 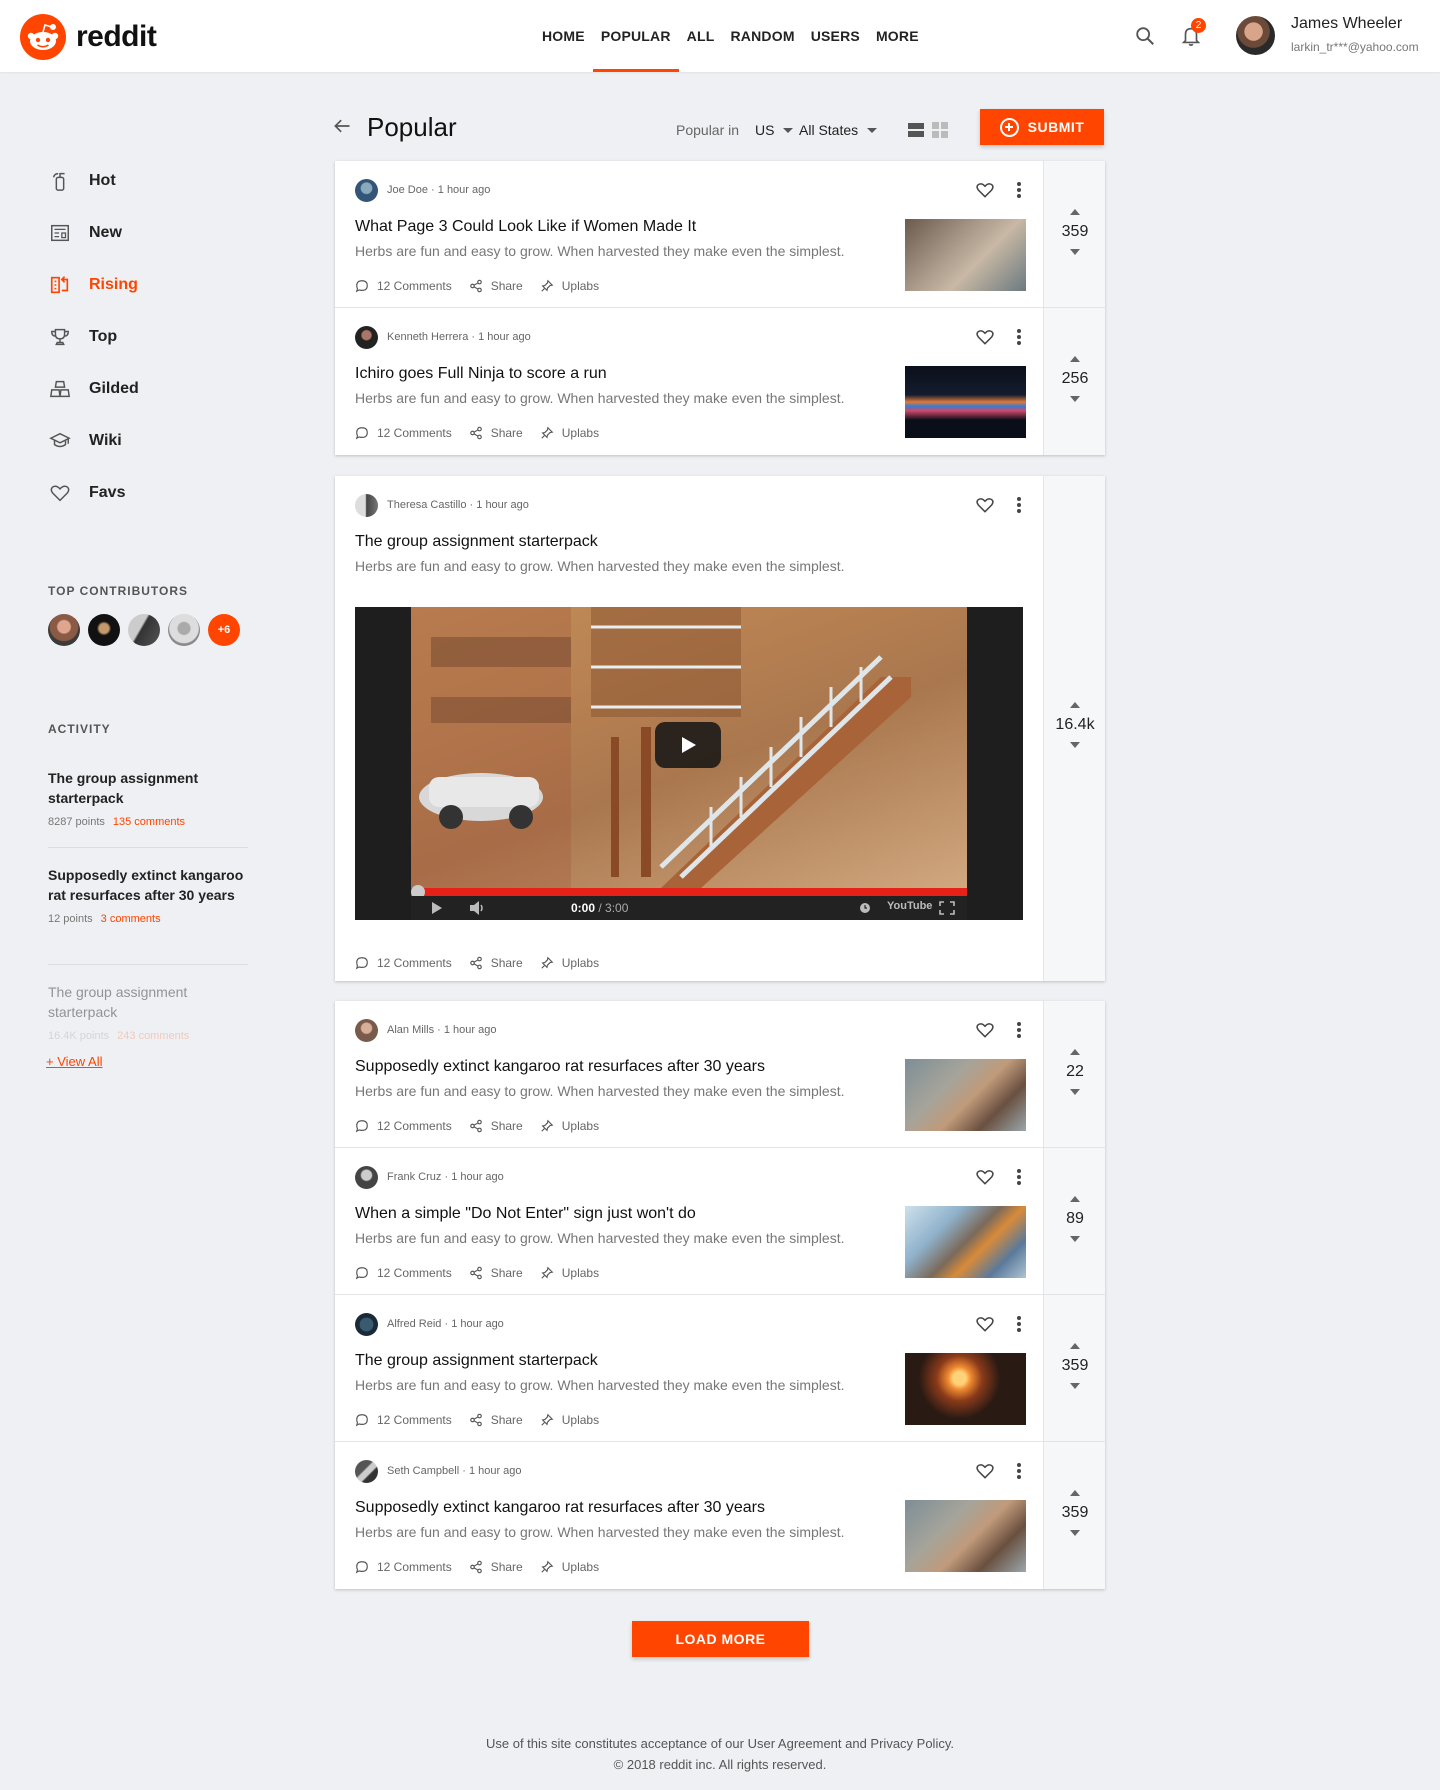 What do you see at coordinates (74, 1061) in the screenshot?
I see `view-all-link: + View All` at bounding box center [74, 1061].